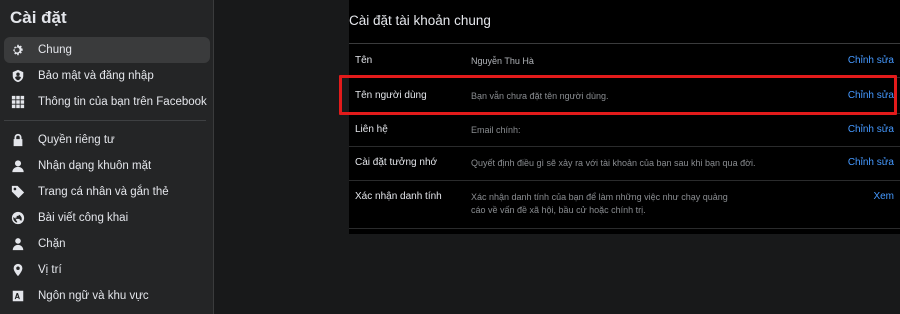 This screenshot has width=900, height=314. What do you see at coordinates (420, 20) in the screenshot?
I see `page-title: Cài đặt tài khoản chung` at bounding box center [420, 20].